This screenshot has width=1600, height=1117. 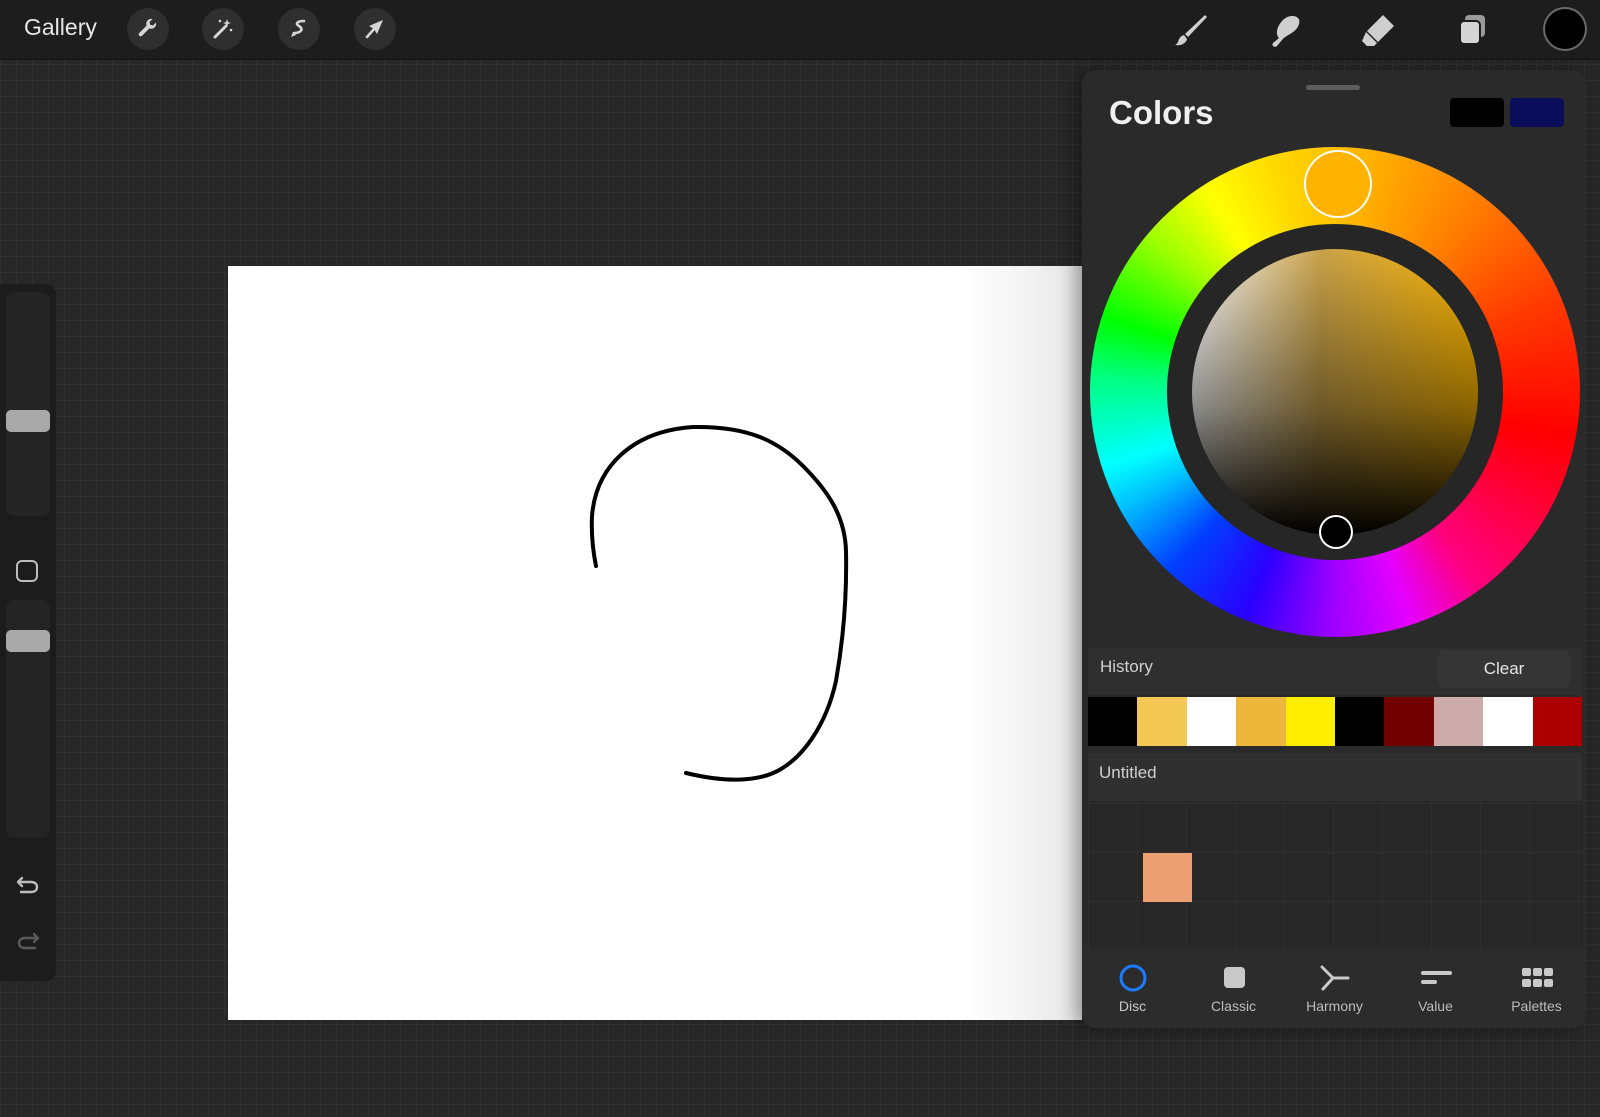 I want to click on palette-name: Untitled, so click(x=1128, y=772).